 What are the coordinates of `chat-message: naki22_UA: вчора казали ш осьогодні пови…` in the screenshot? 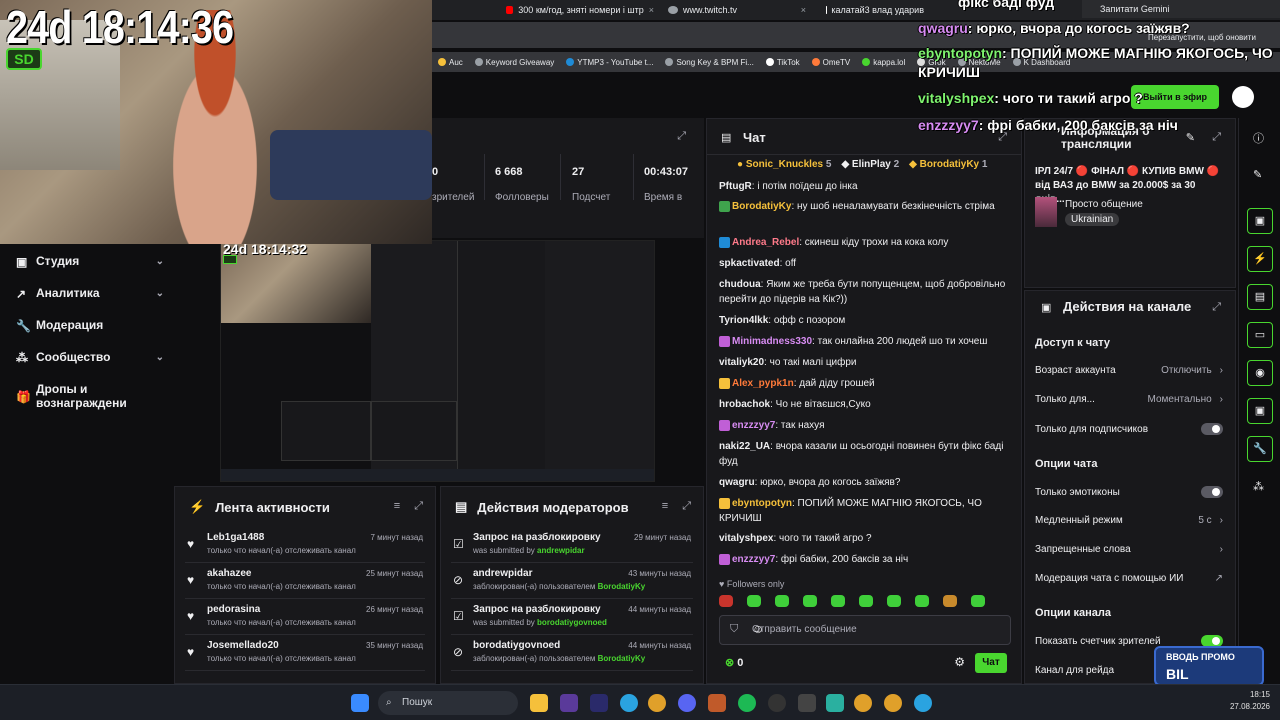 It's located at (864, 454).